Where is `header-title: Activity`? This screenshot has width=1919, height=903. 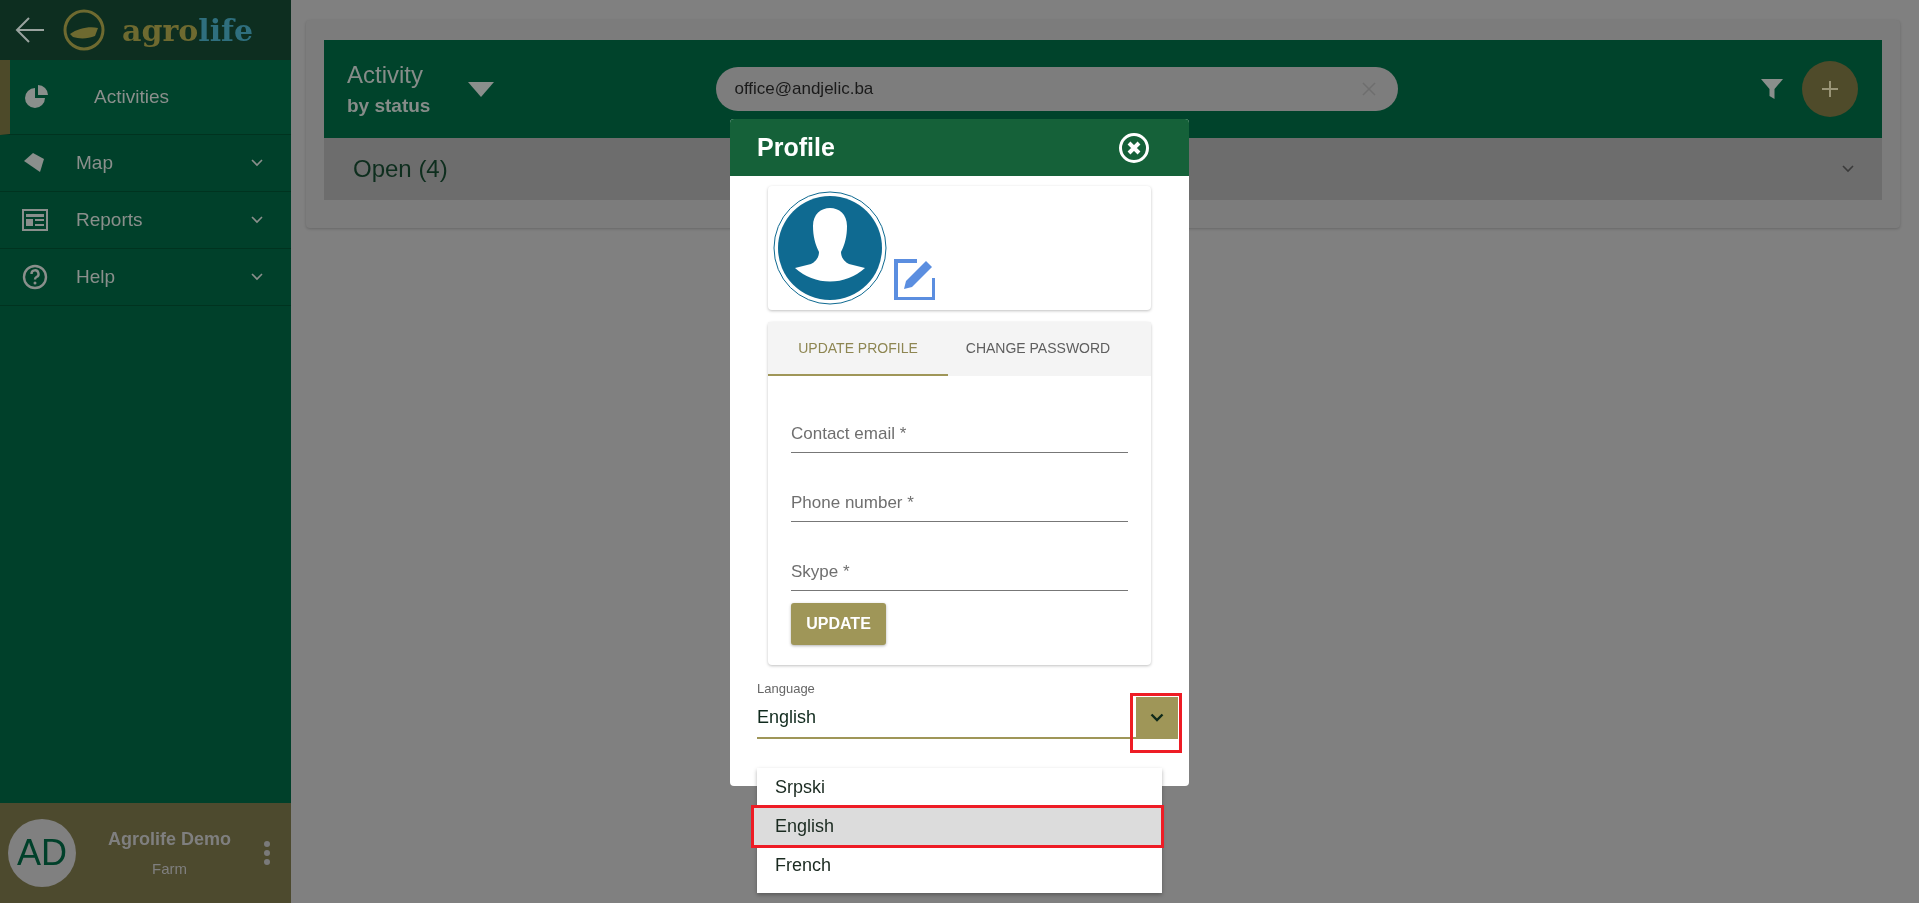
header-title: Activity is located at coordinates (385, 75).